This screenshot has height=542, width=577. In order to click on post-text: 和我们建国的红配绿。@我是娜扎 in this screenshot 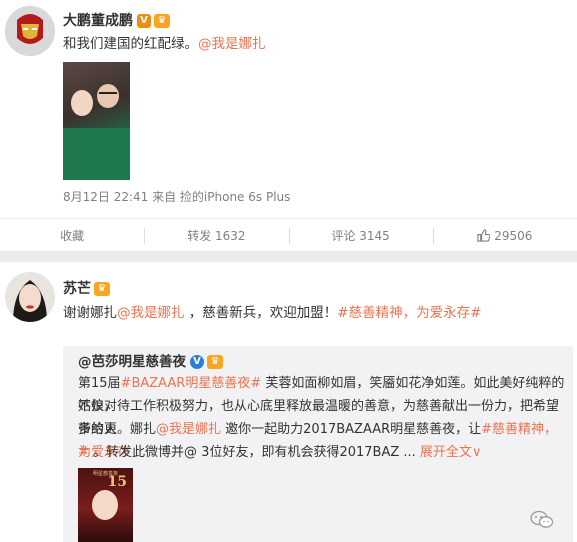, I will do `click(164, 44)`.